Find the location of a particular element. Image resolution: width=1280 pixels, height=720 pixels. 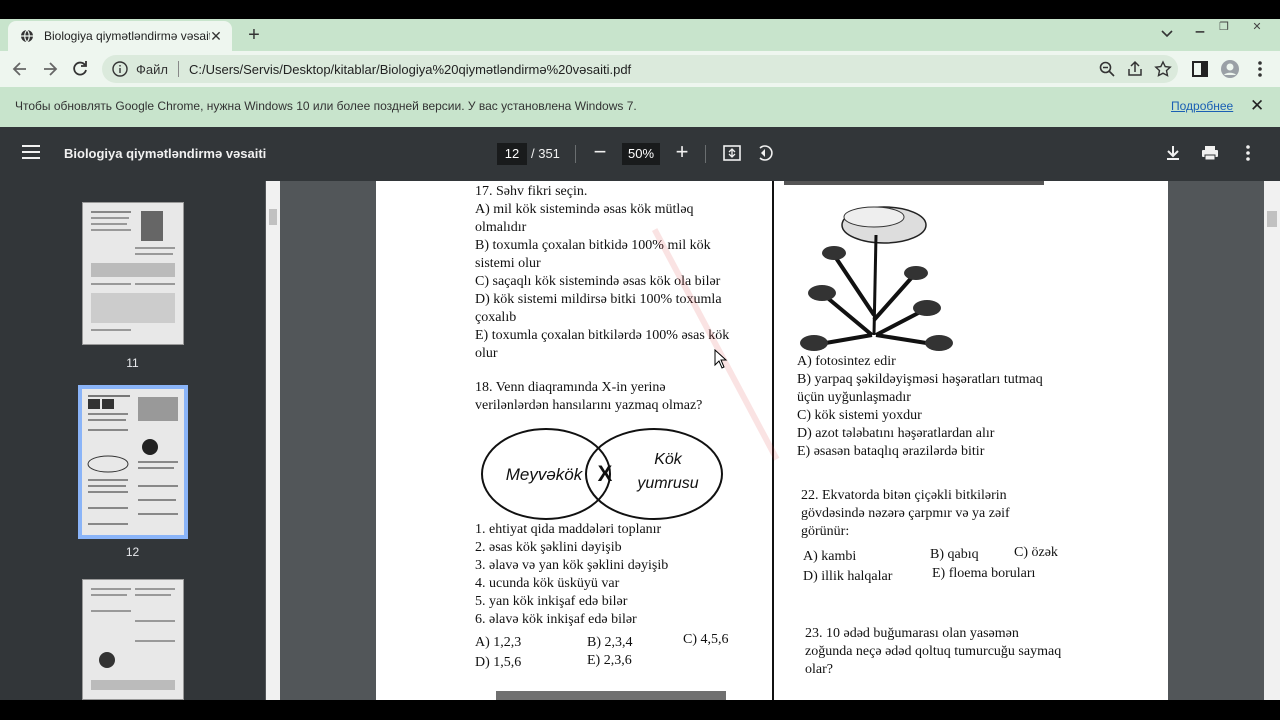

thumbnail-label: 12 is located at coordinates (132, 552).